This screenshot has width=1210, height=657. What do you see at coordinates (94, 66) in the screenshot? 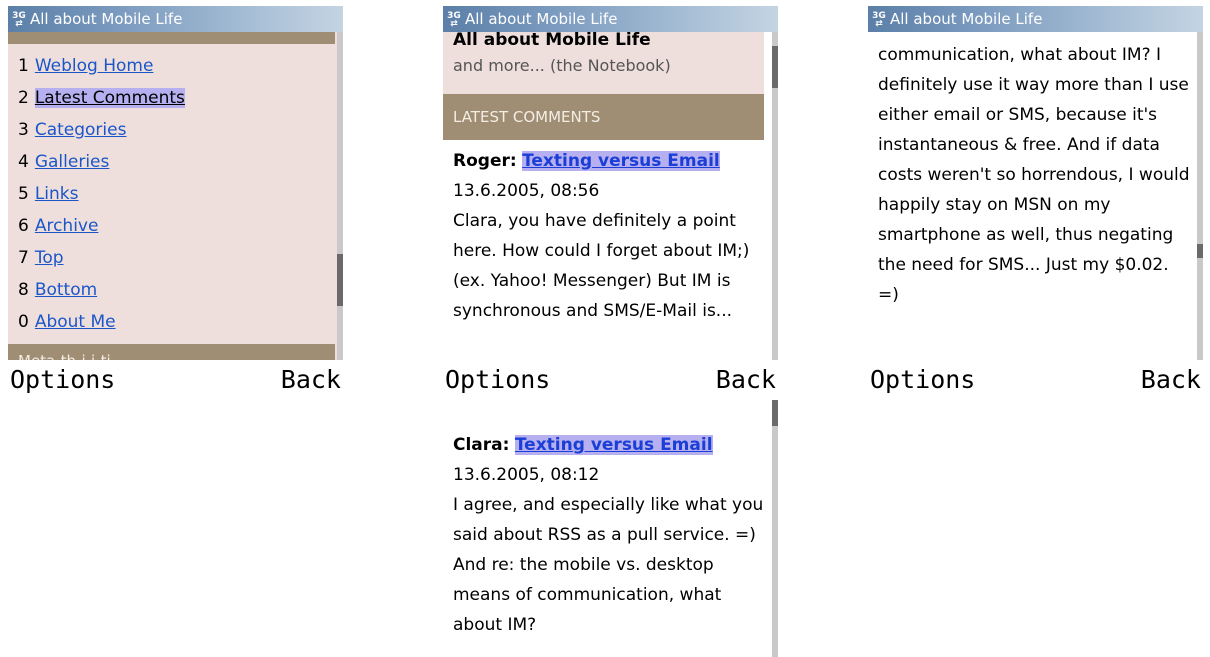
I see `menu-link: Weblog Home` at bounding box center [94, 66].